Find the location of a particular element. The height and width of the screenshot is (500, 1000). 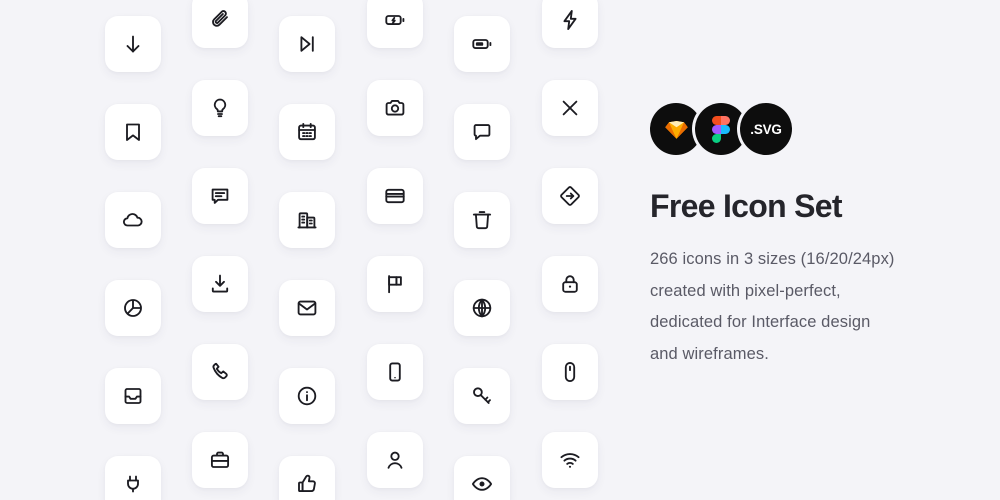

icon-card-paperclip is located at coordinates (220, 24).